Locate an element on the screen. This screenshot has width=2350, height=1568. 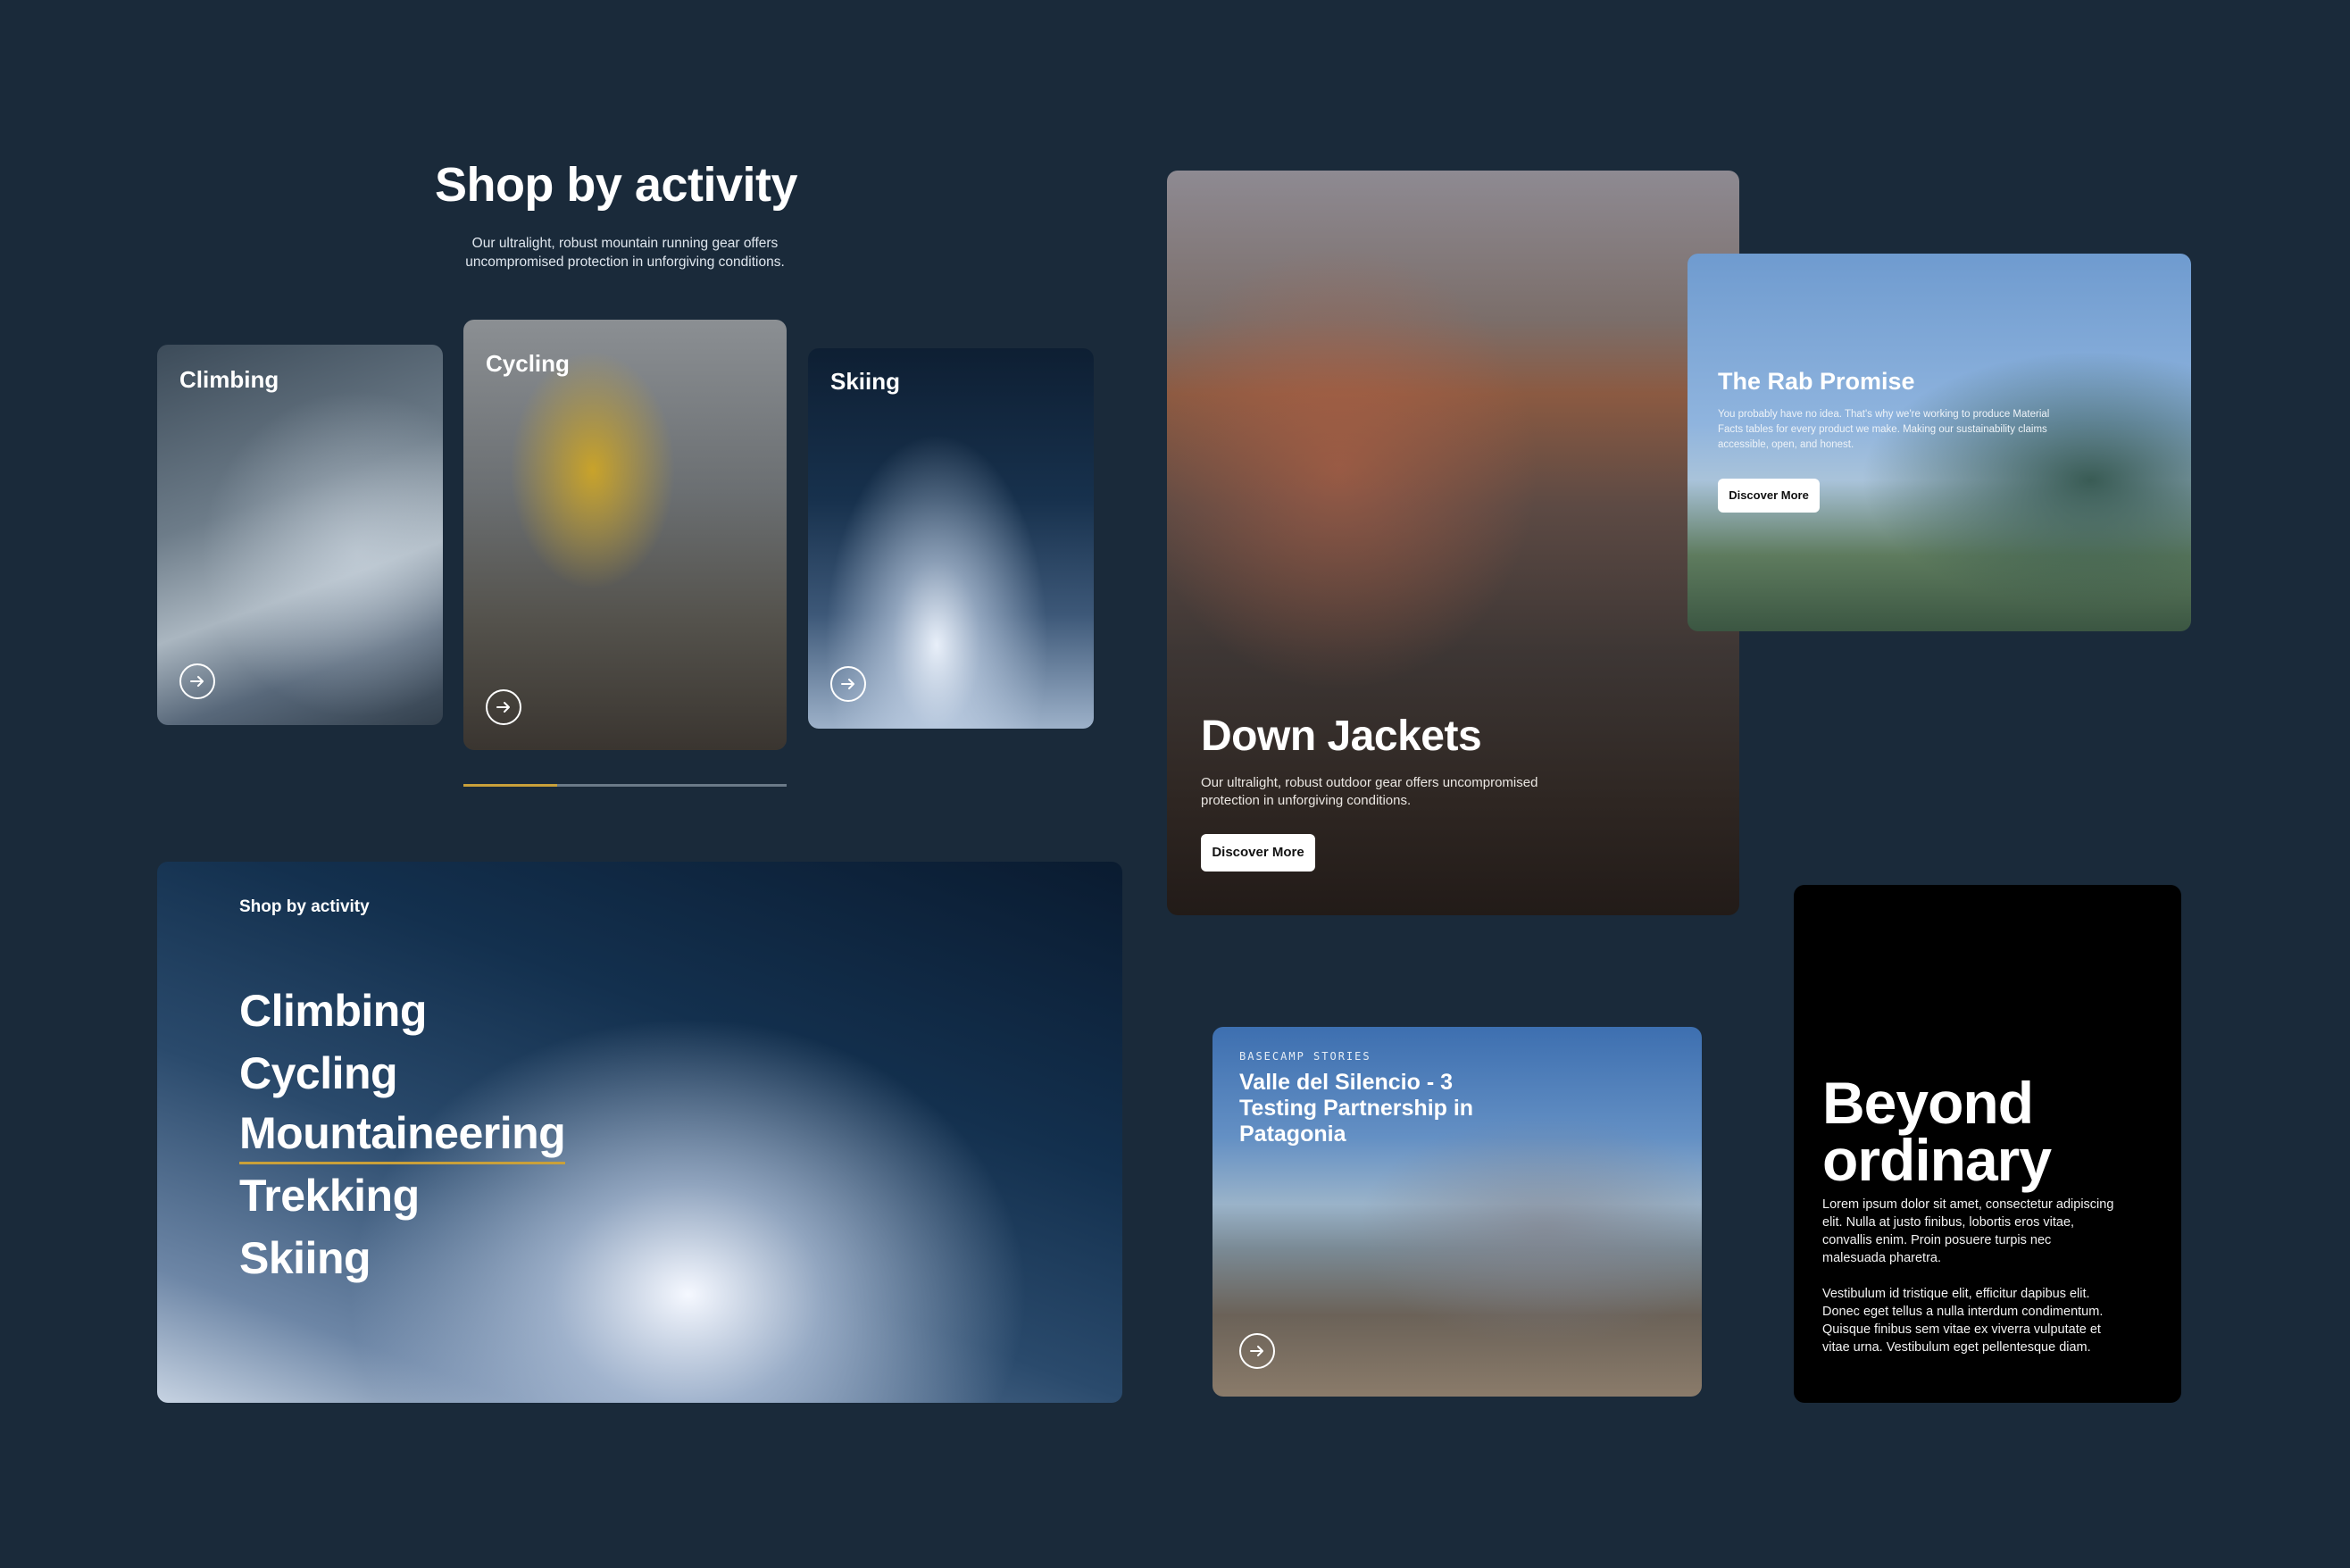
beyond-title: Beyond ordinary is located at coordinates (1937, 1131).